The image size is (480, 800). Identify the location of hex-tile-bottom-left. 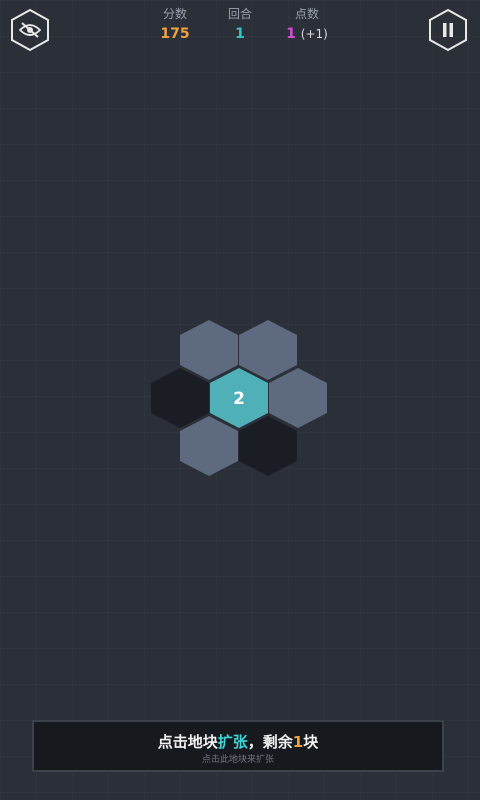
(209, 446).